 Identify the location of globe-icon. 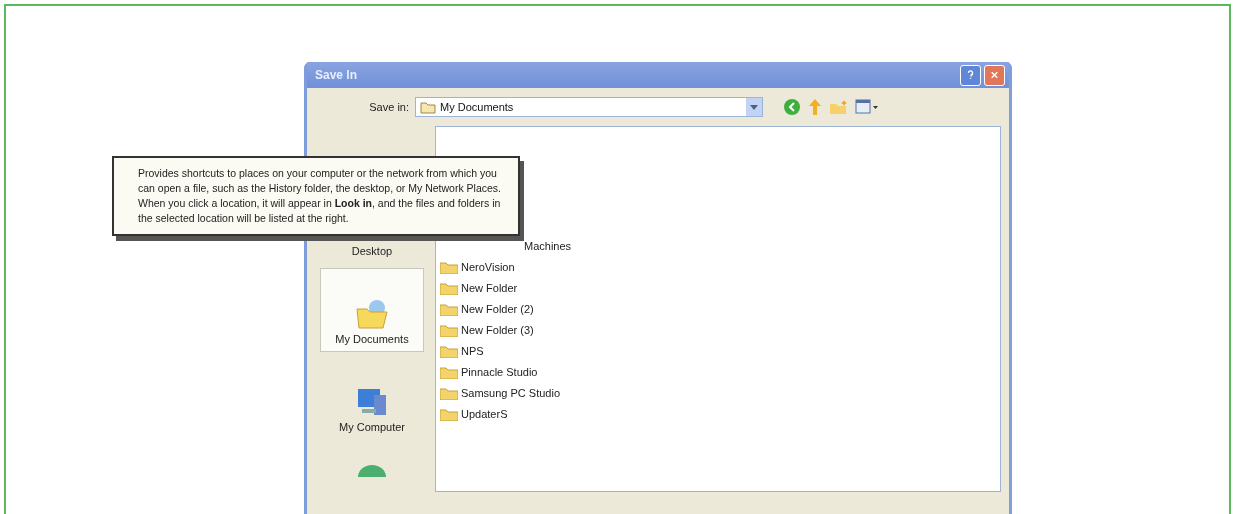
(372, 470).